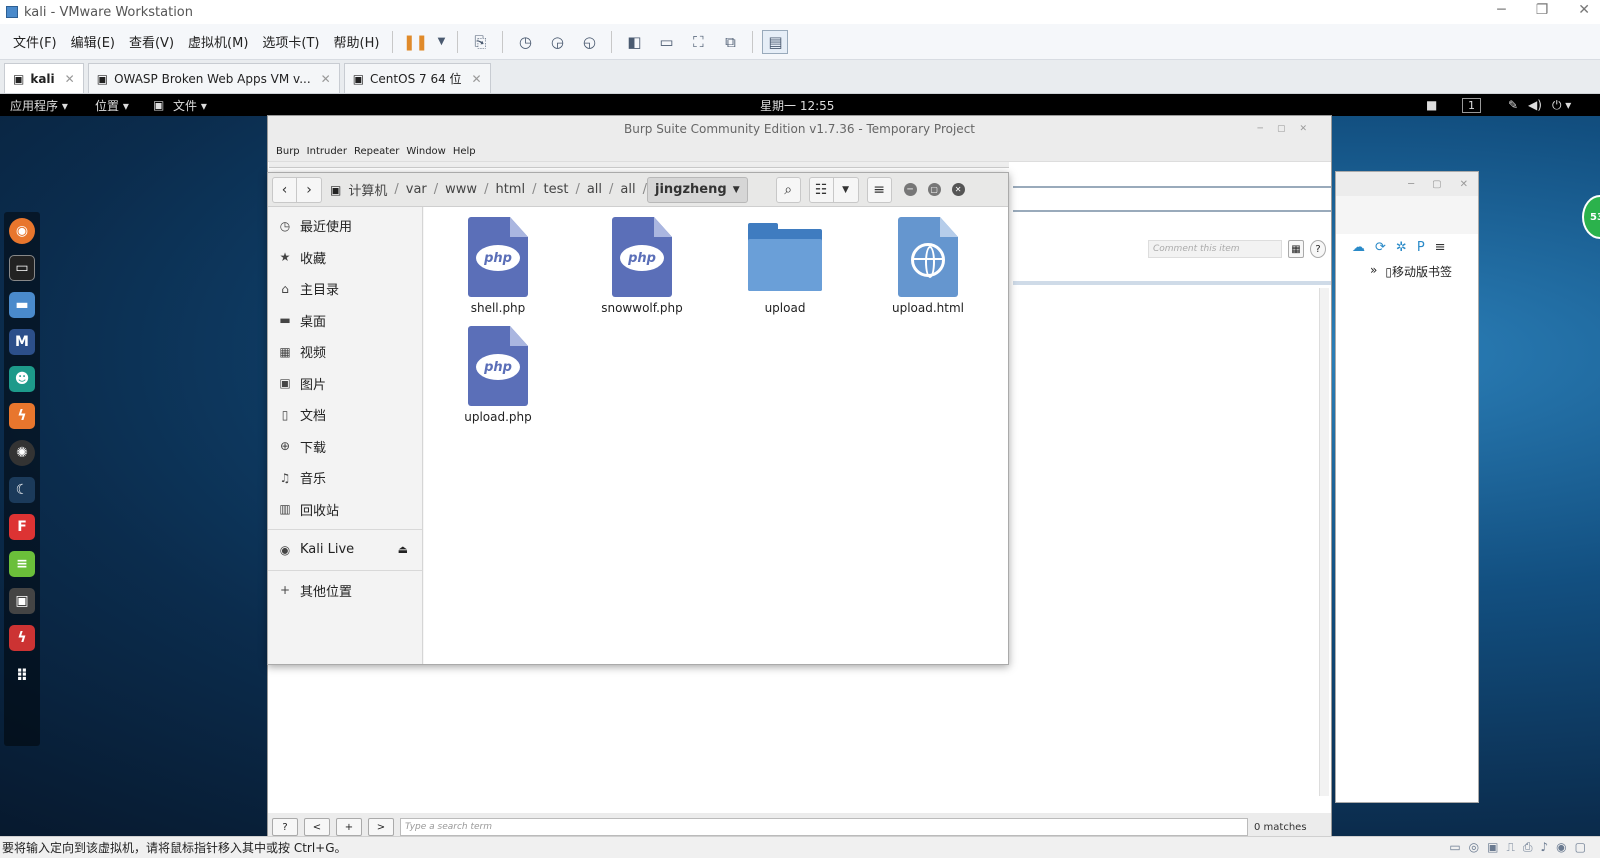  I want to click on file-item: php snowwolf.php, so click(642, 266).